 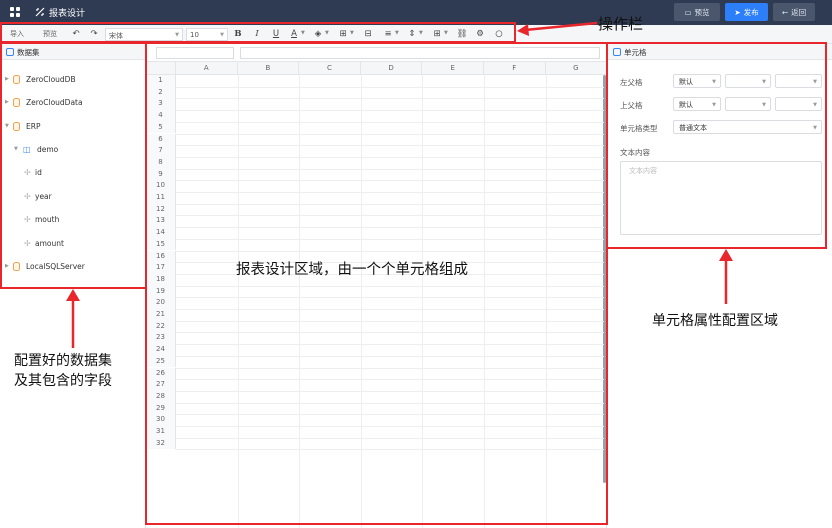 What do you see at coordinates (63, 381) in the screenshot?
I see `dataset-annotation-line2: 及其包含的字段` at bounding box center [63, 381].